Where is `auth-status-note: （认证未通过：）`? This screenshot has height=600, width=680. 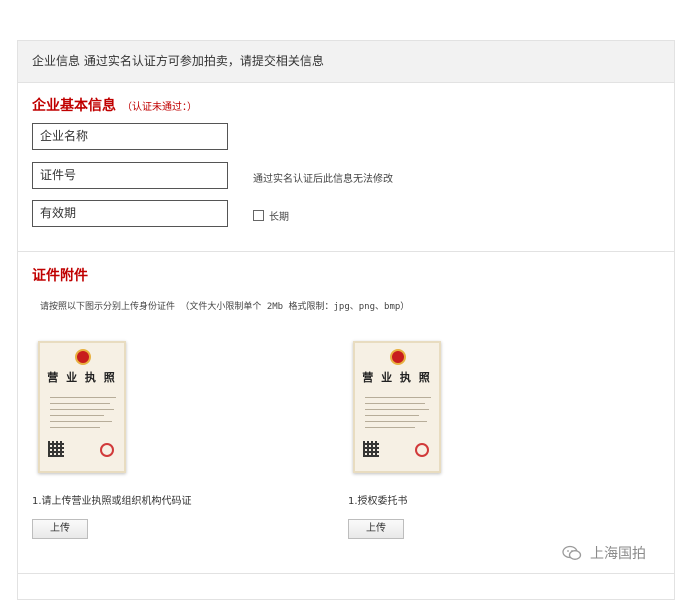 auth-status-note: （认证未通过：） is located at coordinates (159, 107).